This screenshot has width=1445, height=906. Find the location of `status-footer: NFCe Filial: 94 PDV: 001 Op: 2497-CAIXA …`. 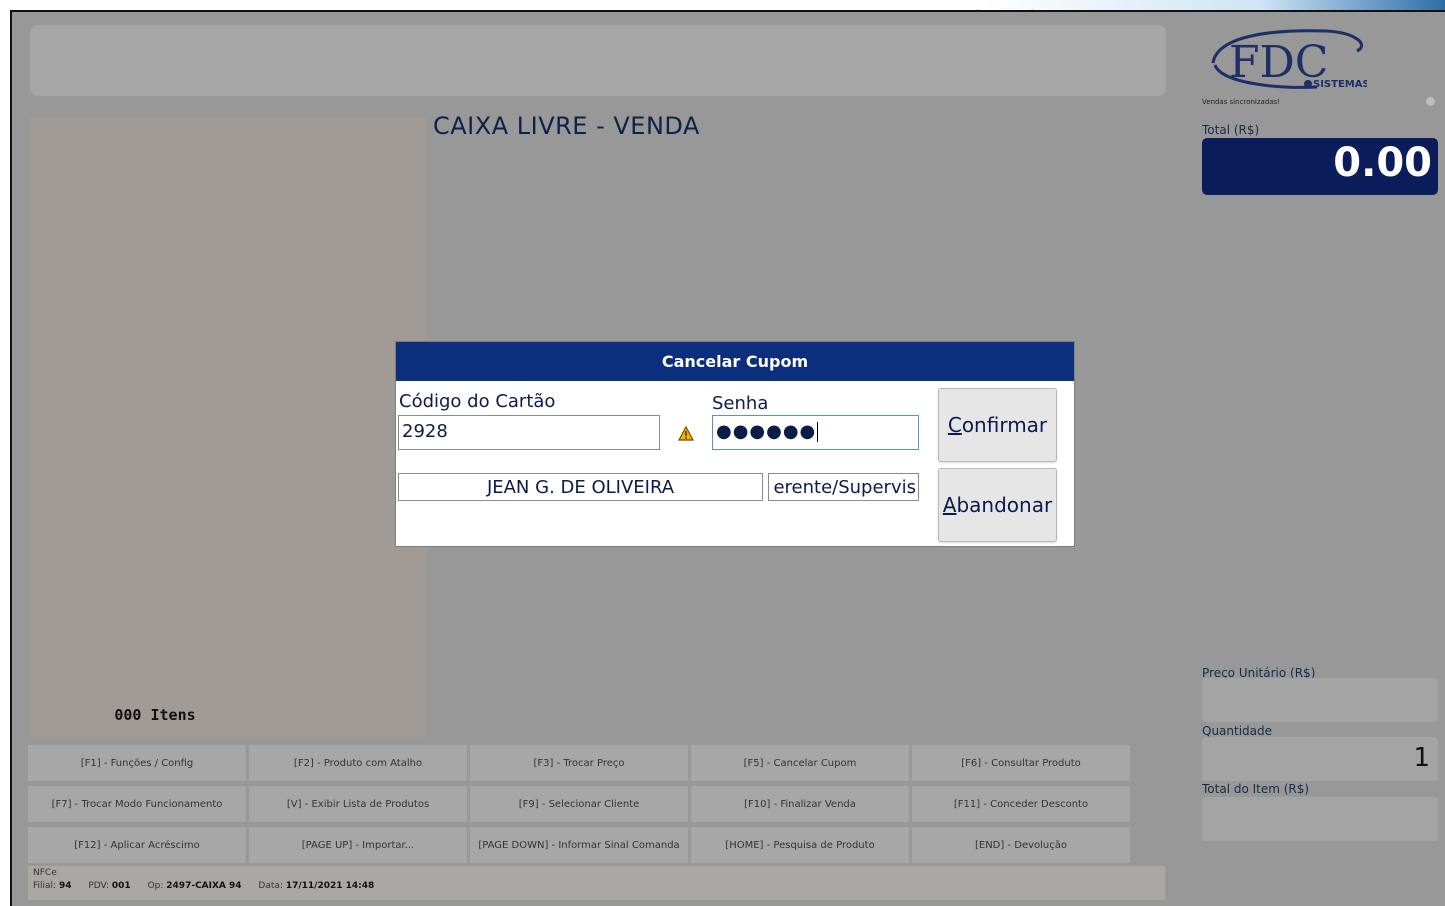

status-footer: NFCe Filial: 94 PDV: 001 Op: 2497-CAIXA … is located at coordinates (596, 883).